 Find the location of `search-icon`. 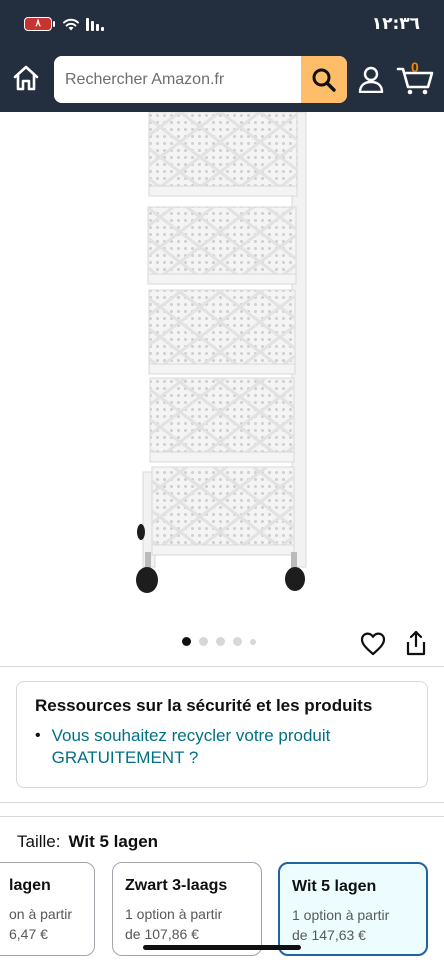

search-icon is located at coordinates (324, 80).